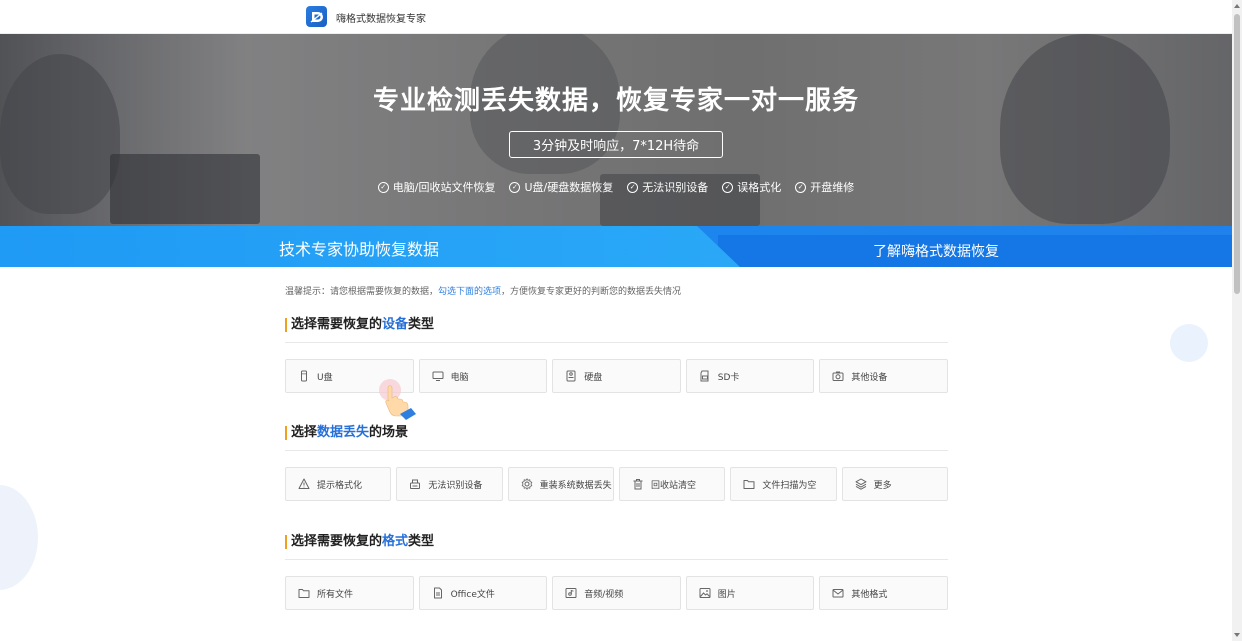 This screenshot has height=641, width=1242. What do you see at coordinates (616, 144) in the screenshot?
I see `hero-subtitle: 3分钟及时响应，7*12H待命` at bounding box center [616, 144].